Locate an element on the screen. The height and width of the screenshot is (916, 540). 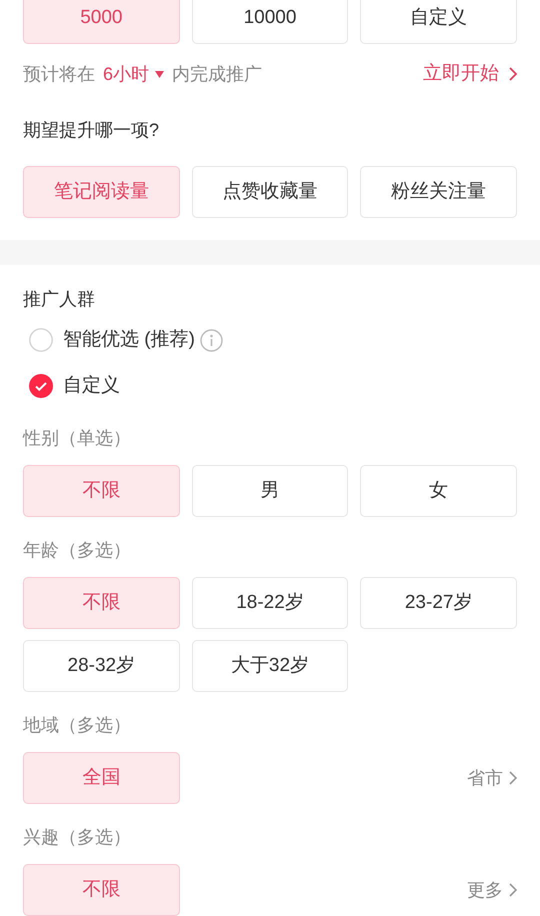
option-button: 自定义 is located at coordinates (438, 22).